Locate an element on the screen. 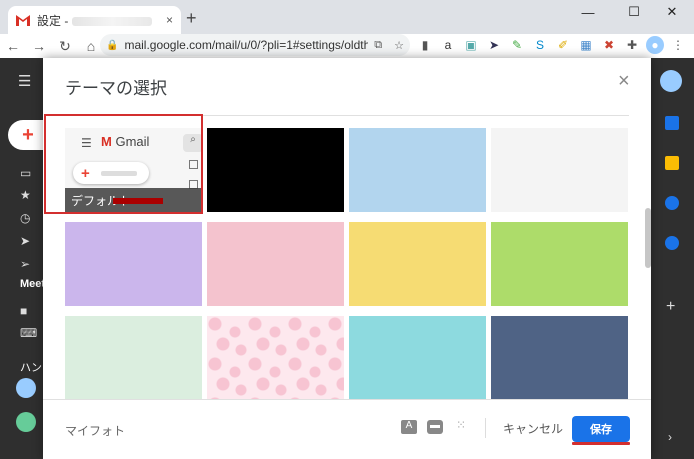  theme-yellow is located at coordinates (417, 264).